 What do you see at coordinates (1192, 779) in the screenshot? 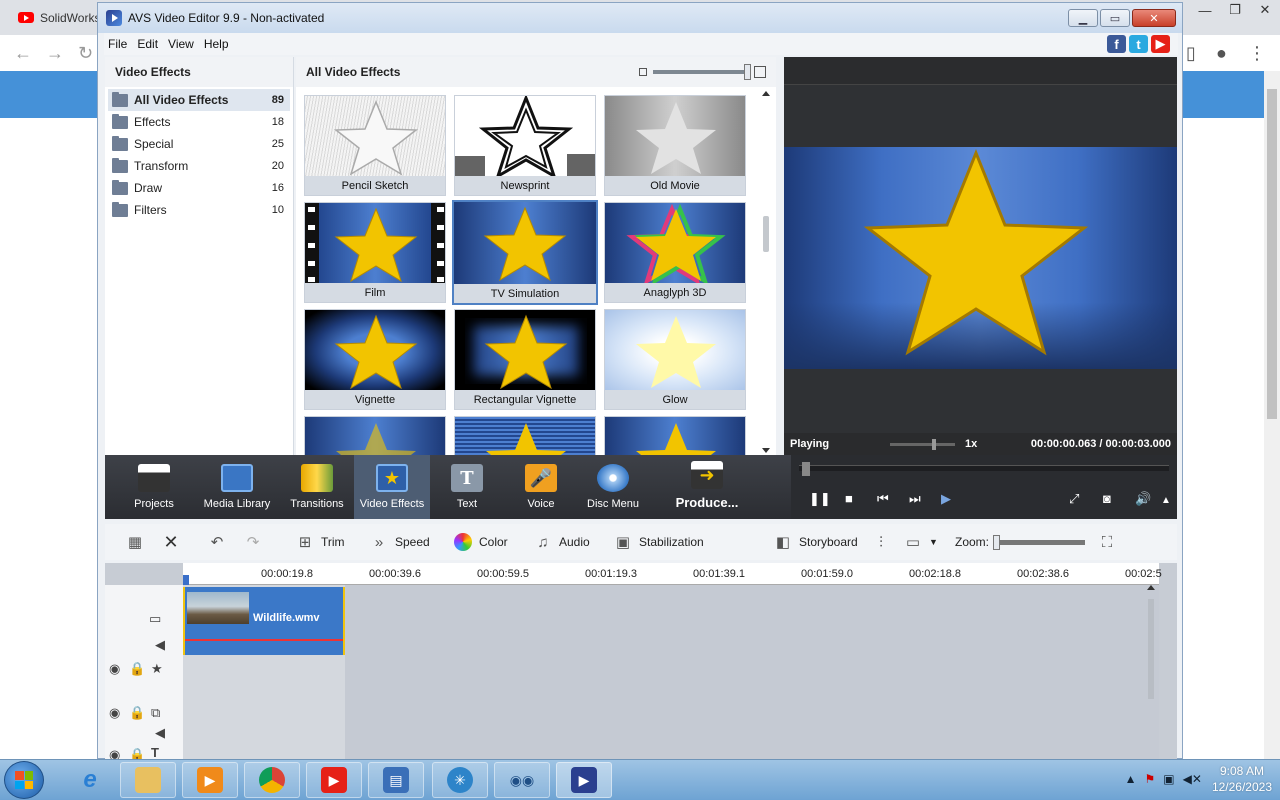
I see `sound-muted-icon: ◀✕` at bounding box center [1192, 779].